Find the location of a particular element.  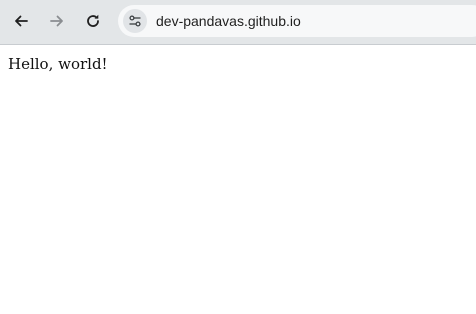

url-text: dev-pandavas.github.io is located at coordinates (228, 21).